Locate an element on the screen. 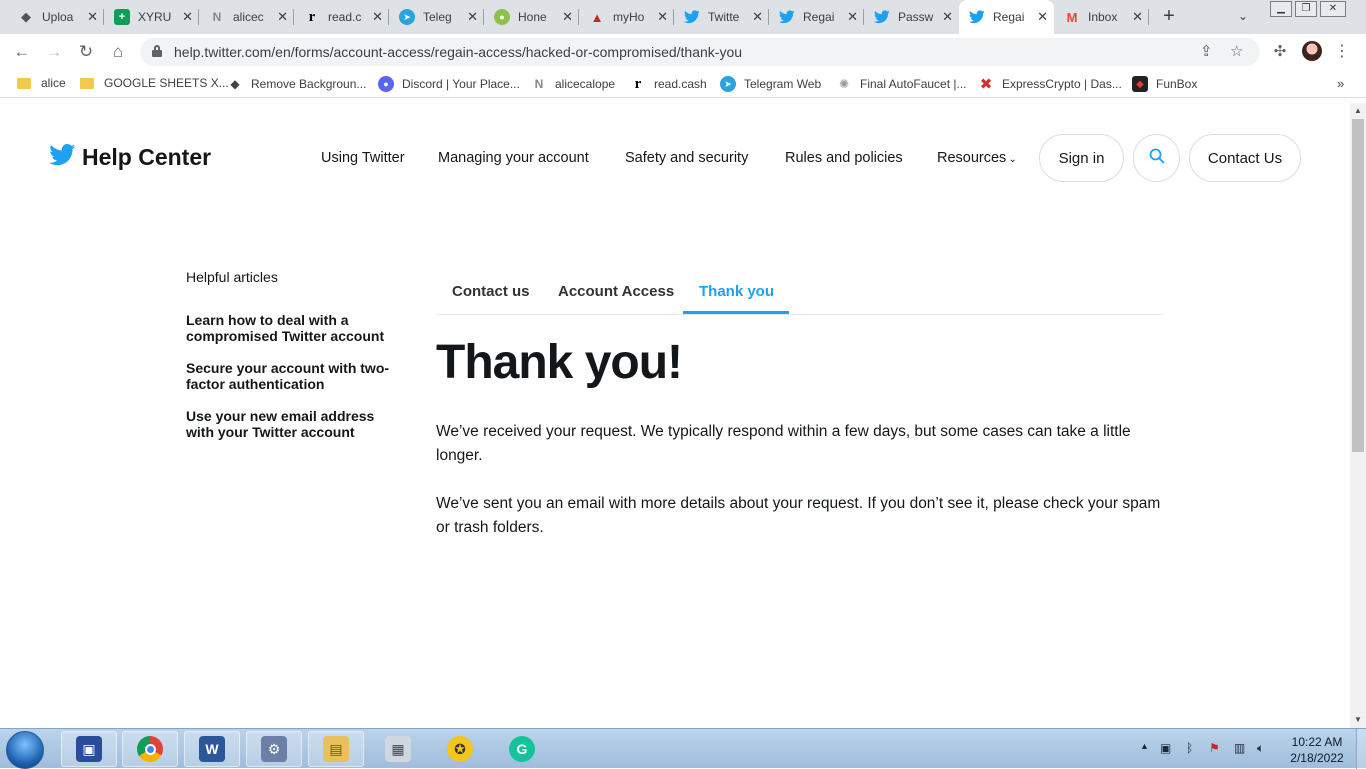 This screenshot has width=1366, height=769. action-center-icon: ▣ is located at coordinates (1165, 748).